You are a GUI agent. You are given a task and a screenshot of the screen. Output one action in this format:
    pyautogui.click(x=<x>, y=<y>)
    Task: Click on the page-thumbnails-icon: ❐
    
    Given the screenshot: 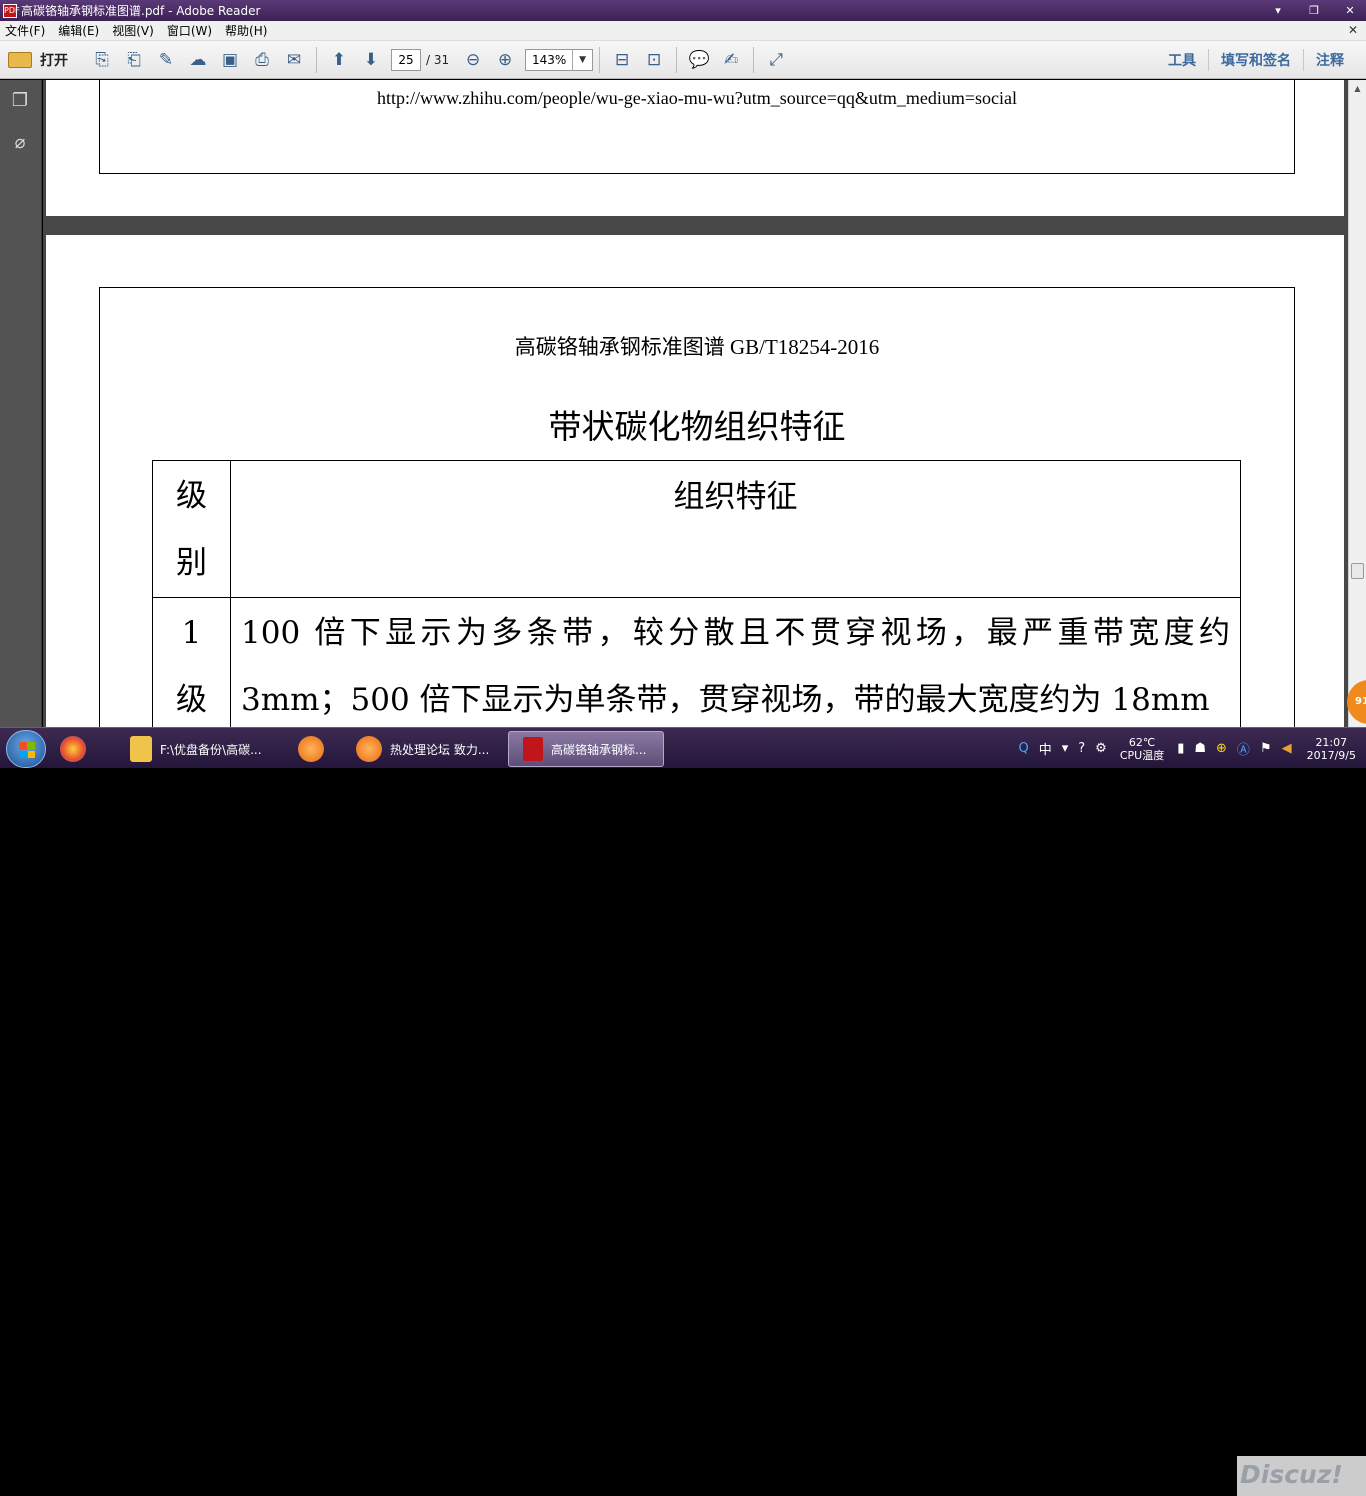 What is the action you would take?
    pyautogui.click(x=20, y=102)
    